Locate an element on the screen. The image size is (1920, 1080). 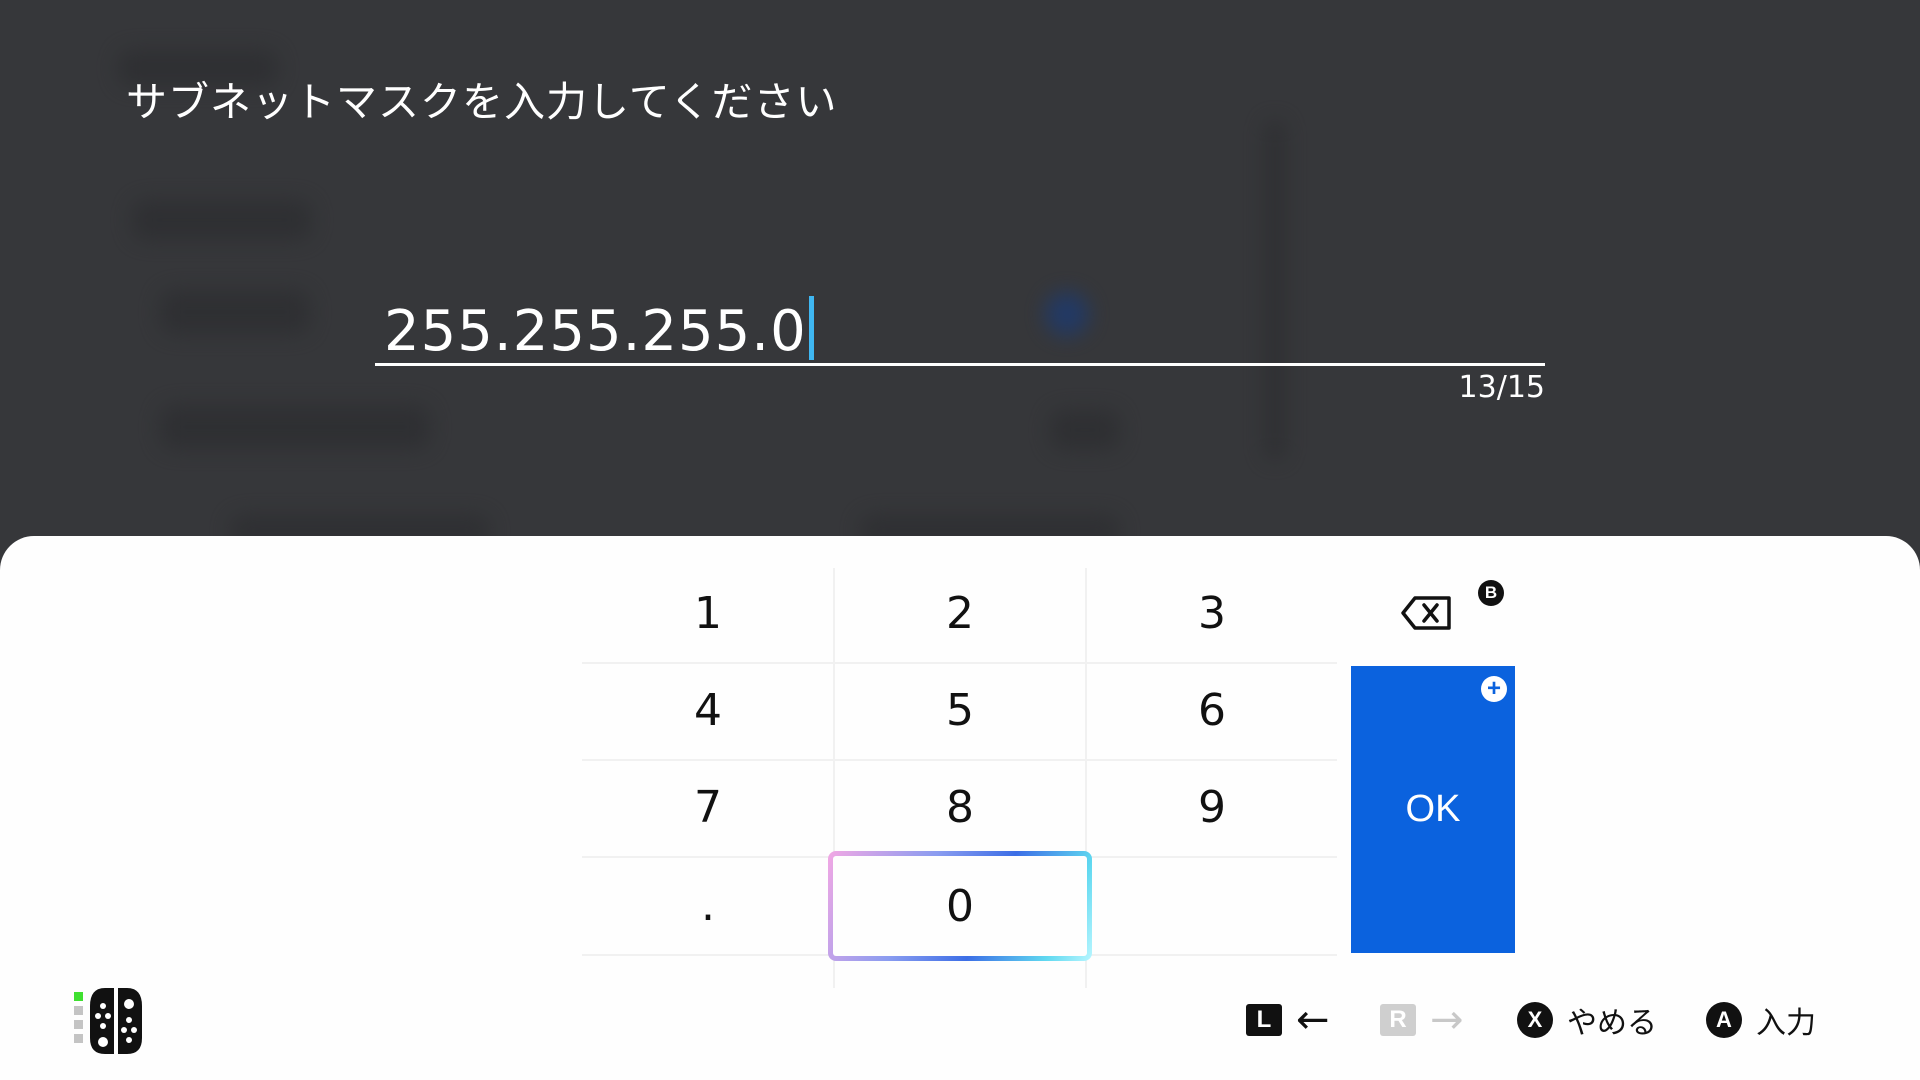
character-counter: 13/15 is located at coordinates (1501, 387).